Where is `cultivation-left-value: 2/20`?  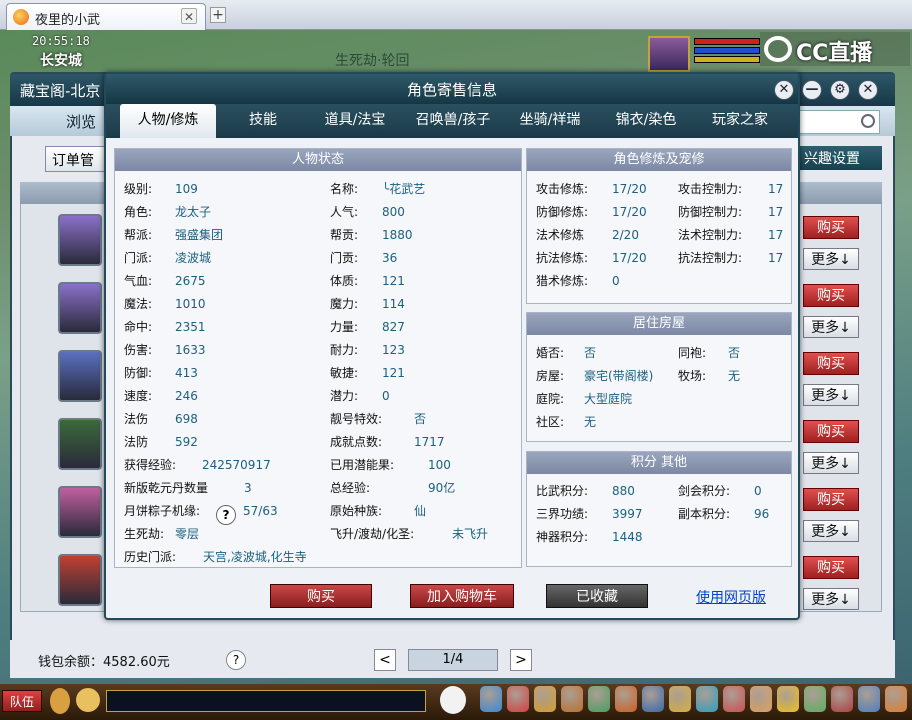 cultivation-left-value: 2/20 is located at coordinates (625, 235).